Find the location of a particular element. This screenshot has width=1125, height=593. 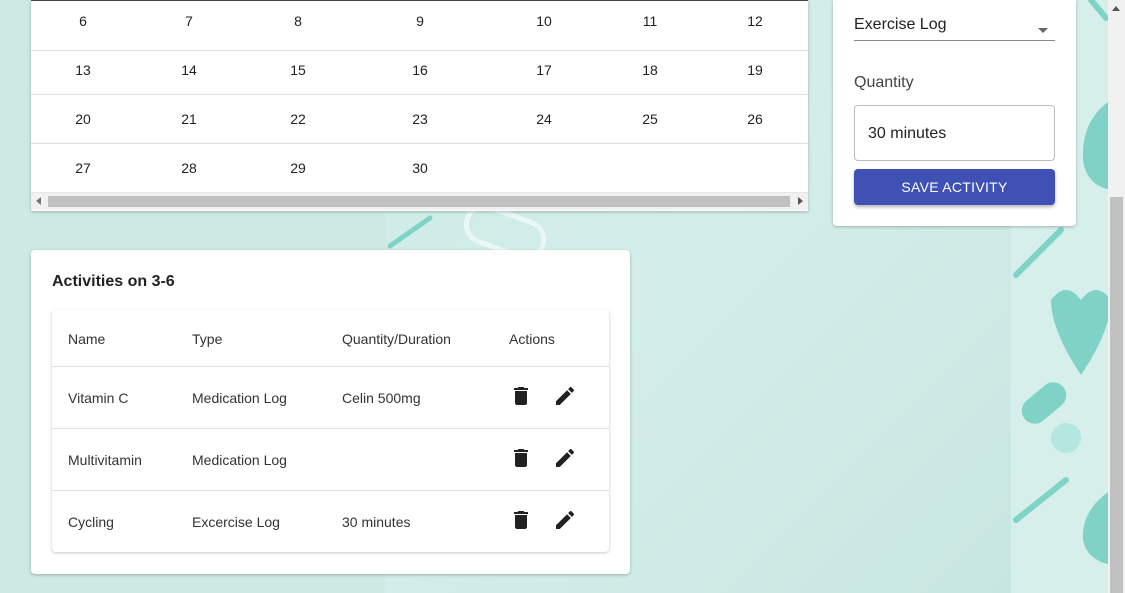

vertical-scrollbar is located at coordinates (1116, 296).